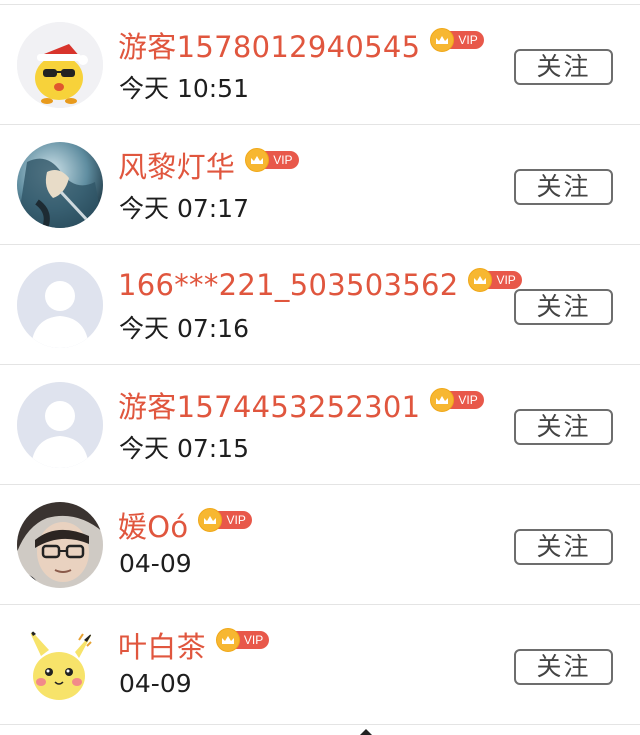 The image size is (640, 735). Describe the element at coordinates (288, 285) in the screenshot. I see `user-name: 166***221_503503562` at that location.